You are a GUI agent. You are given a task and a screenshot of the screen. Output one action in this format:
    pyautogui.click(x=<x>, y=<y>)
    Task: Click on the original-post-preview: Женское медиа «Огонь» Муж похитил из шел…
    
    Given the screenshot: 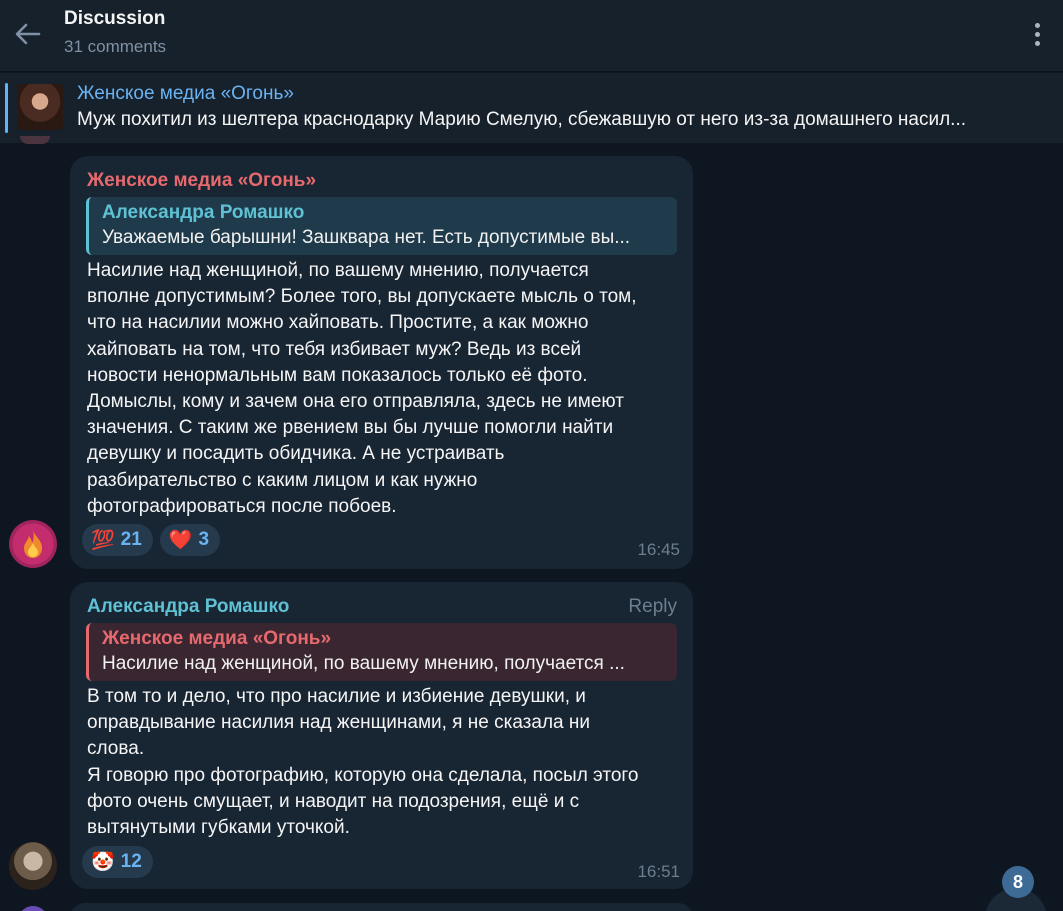 What is the action you would take?
    pyautogui.click(x=531, y=108)
    